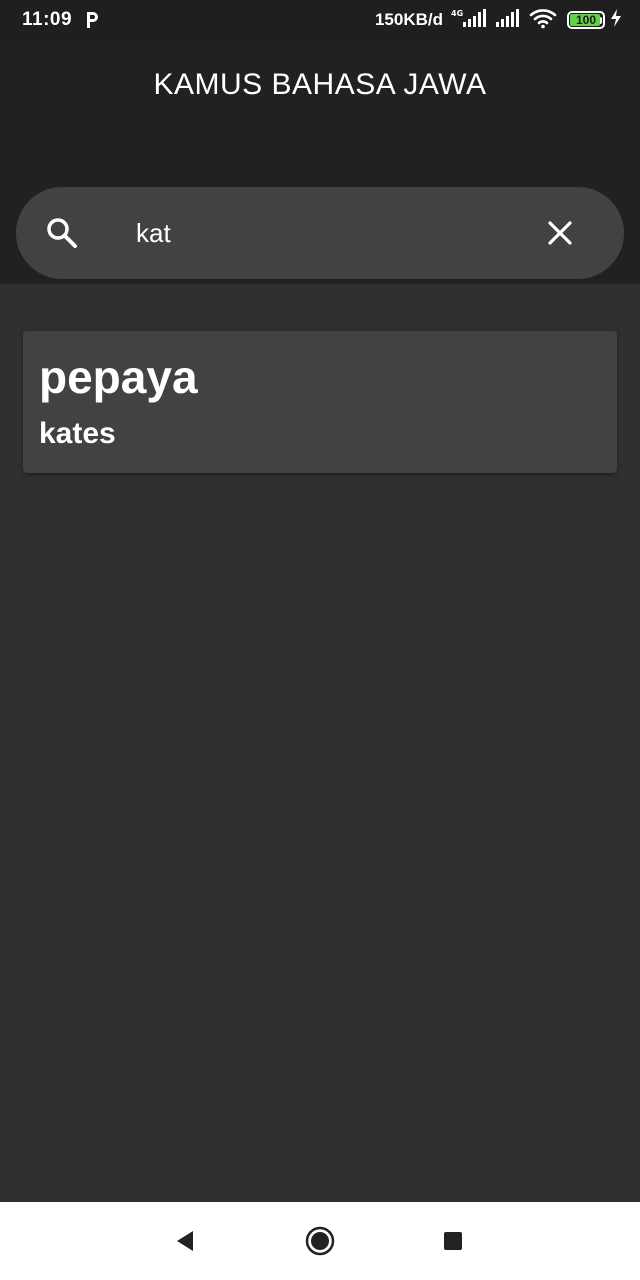 Image resolution: width=640 pixels, height=1280 pixels. I want to click on home-circle-icon, so click(320, 1241).